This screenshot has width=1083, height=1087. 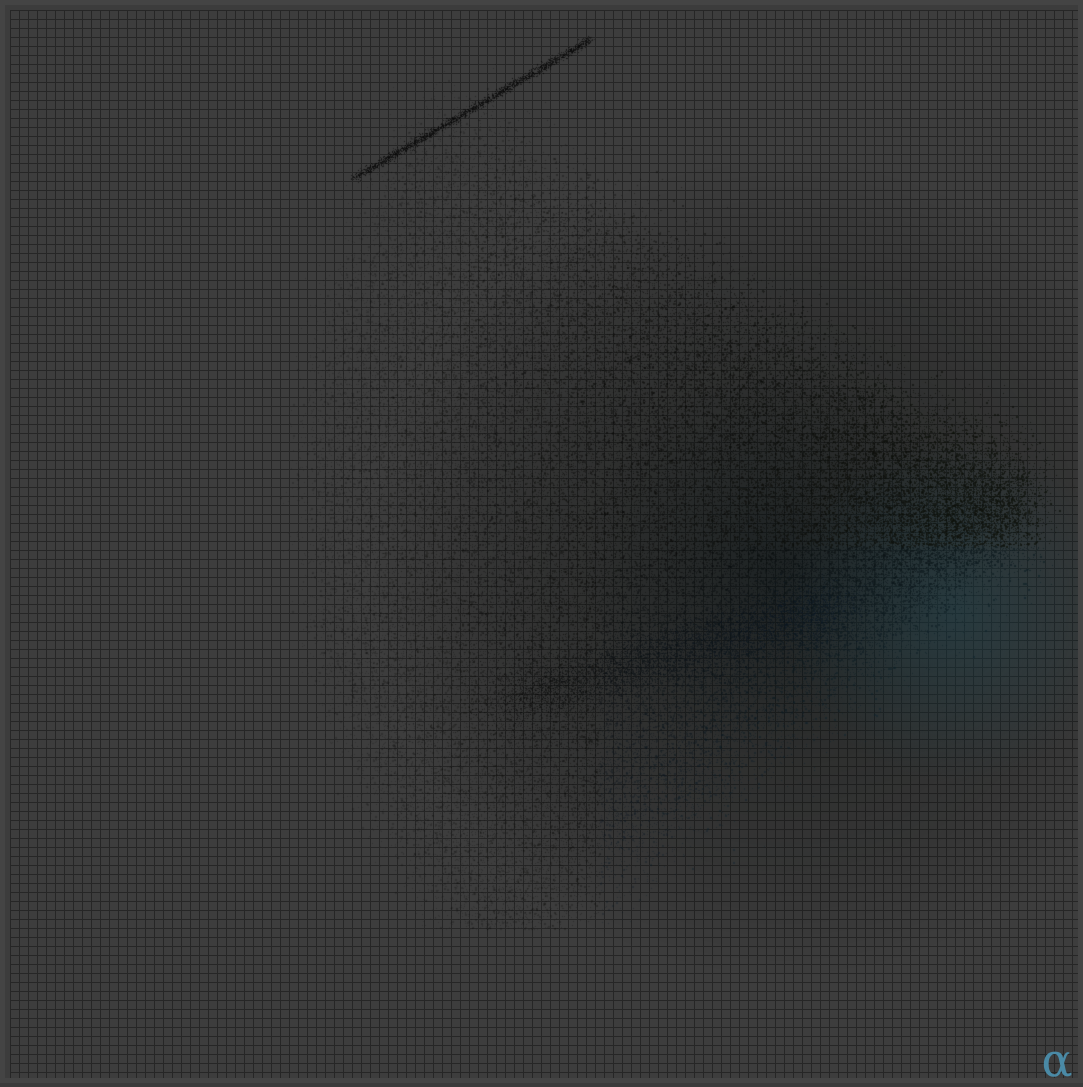 What do you see at coordinates (1057, 1060) in the screenshot?
I see `alpha-icon: α` at bounding box center [1057, 1060].